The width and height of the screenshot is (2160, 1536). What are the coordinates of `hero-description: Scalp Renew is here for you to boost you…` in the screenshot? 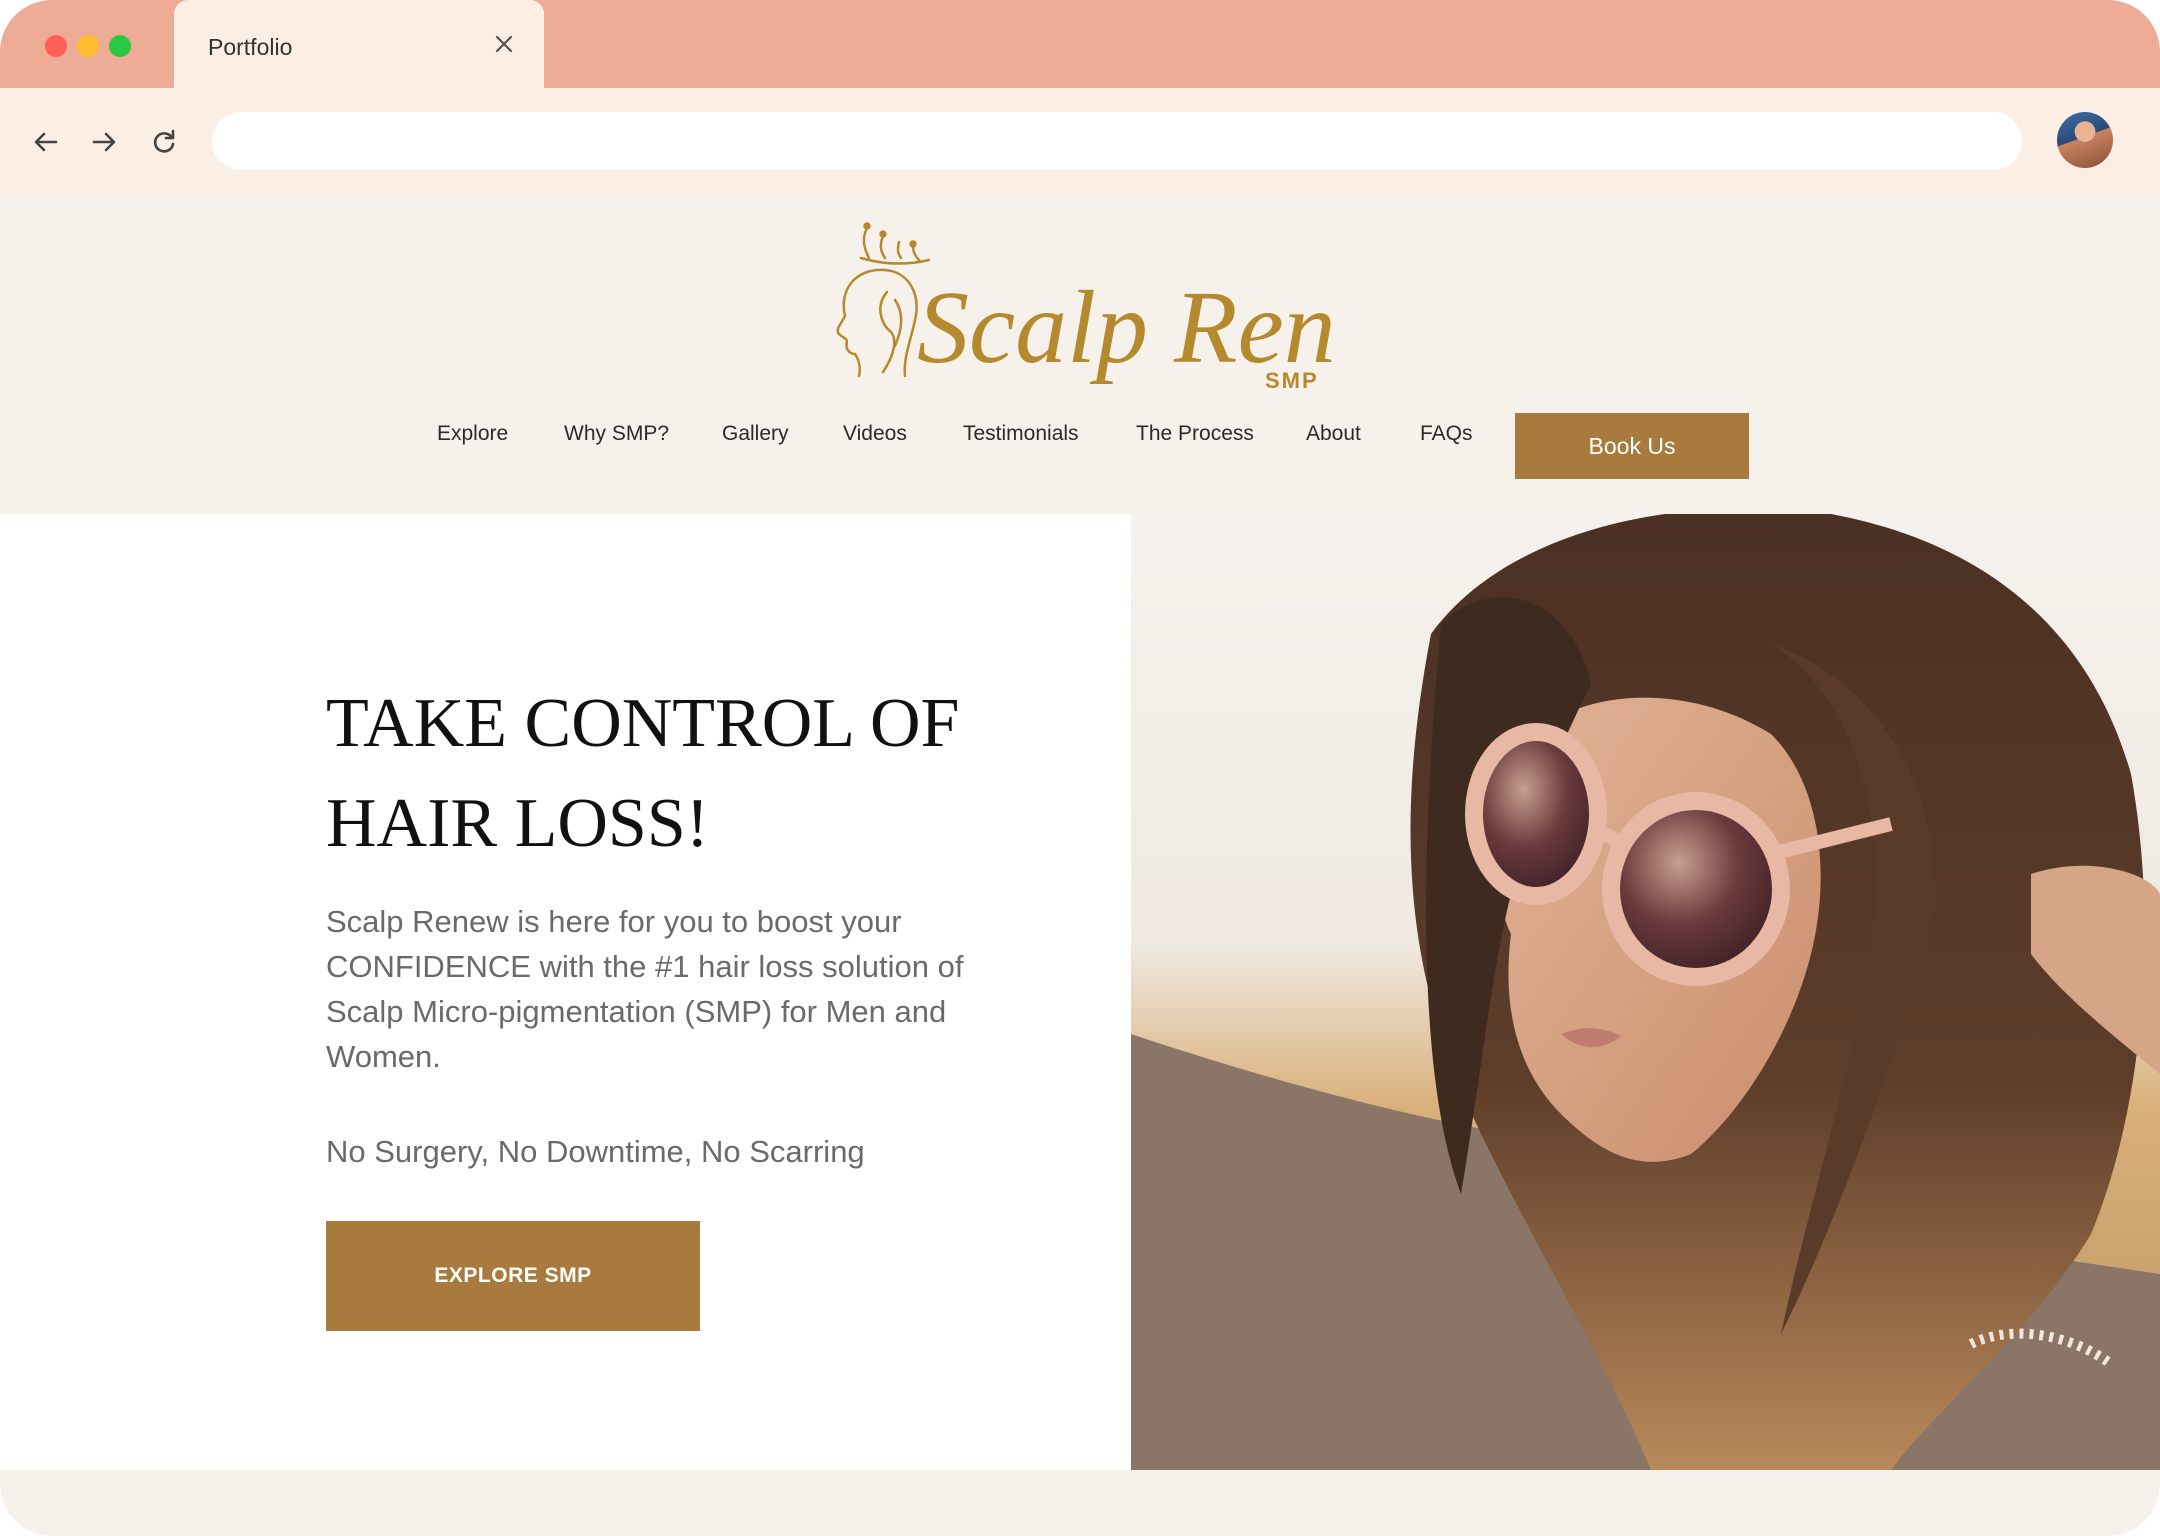 It's located at (645, 989).